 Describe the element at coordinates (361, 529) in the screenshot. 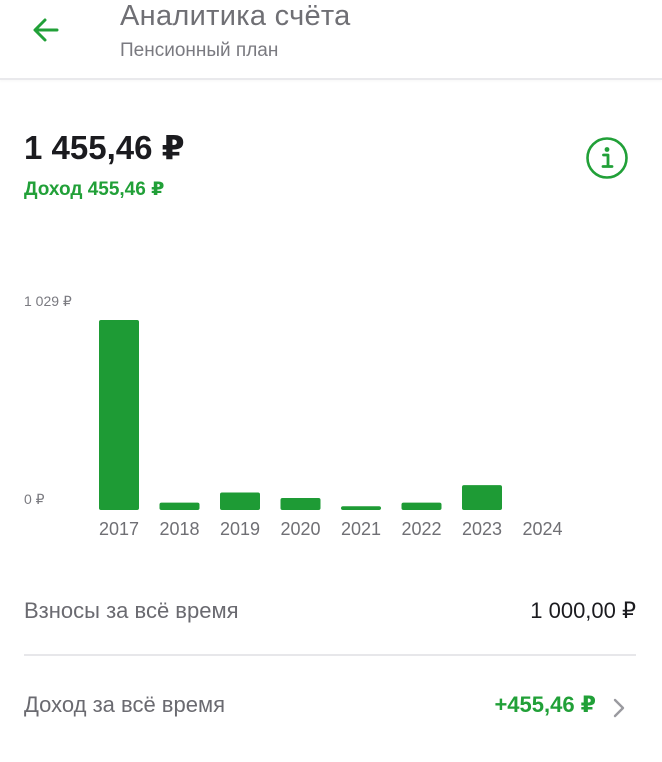

I see `x-tick-label: 2021` at that location.